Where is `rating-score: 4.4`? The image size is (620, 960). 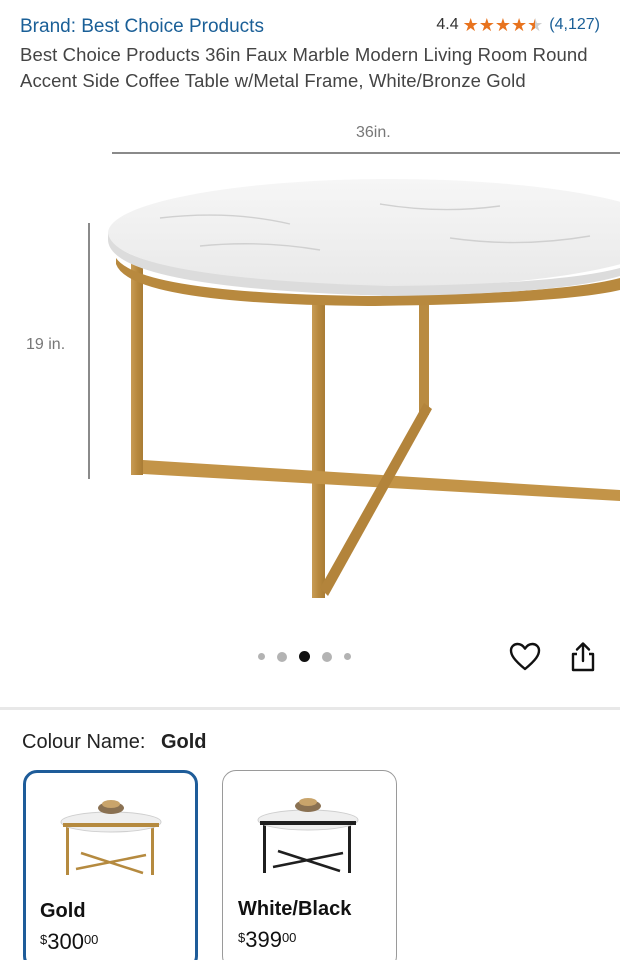
rating-score: 4.4 is located at coordinates (447, 24).